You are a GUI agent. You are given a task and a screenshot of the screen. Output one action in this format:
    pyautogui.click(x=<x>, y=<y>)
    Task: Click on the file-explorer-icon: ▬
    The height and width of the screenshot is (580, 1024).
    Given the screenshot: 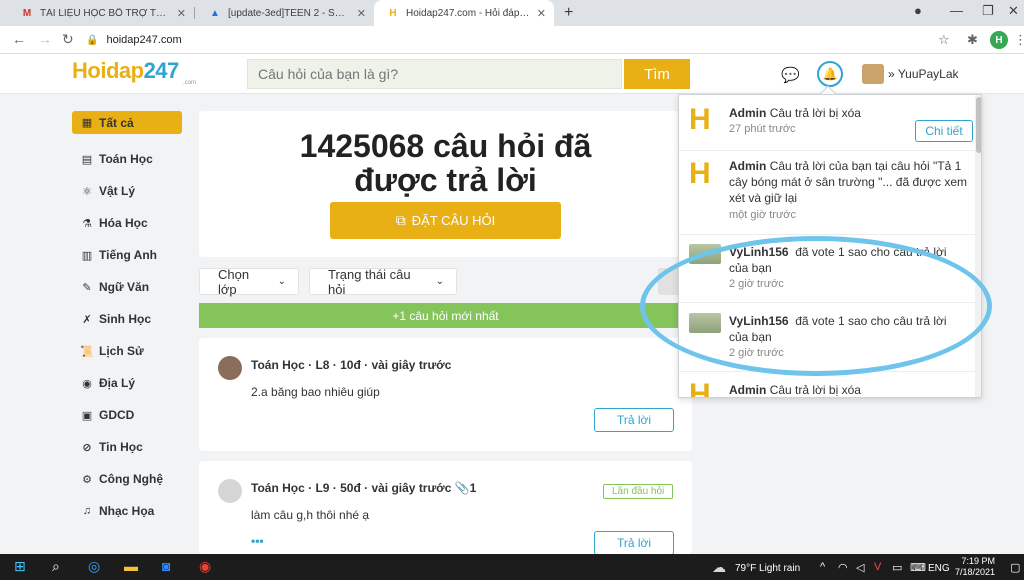 What is the action you would take?
    pyautogui.click(x=131, y=566)
    